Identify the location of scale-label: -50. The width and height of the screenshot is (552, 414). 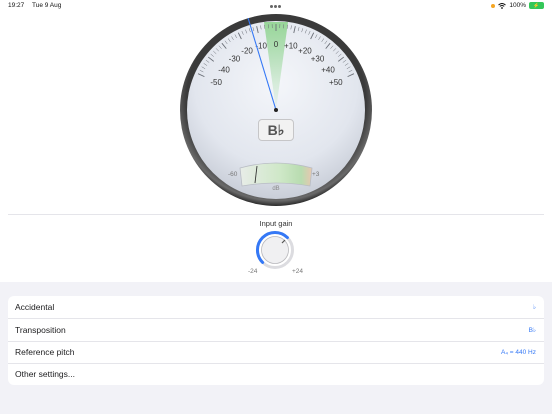
(216, 82).